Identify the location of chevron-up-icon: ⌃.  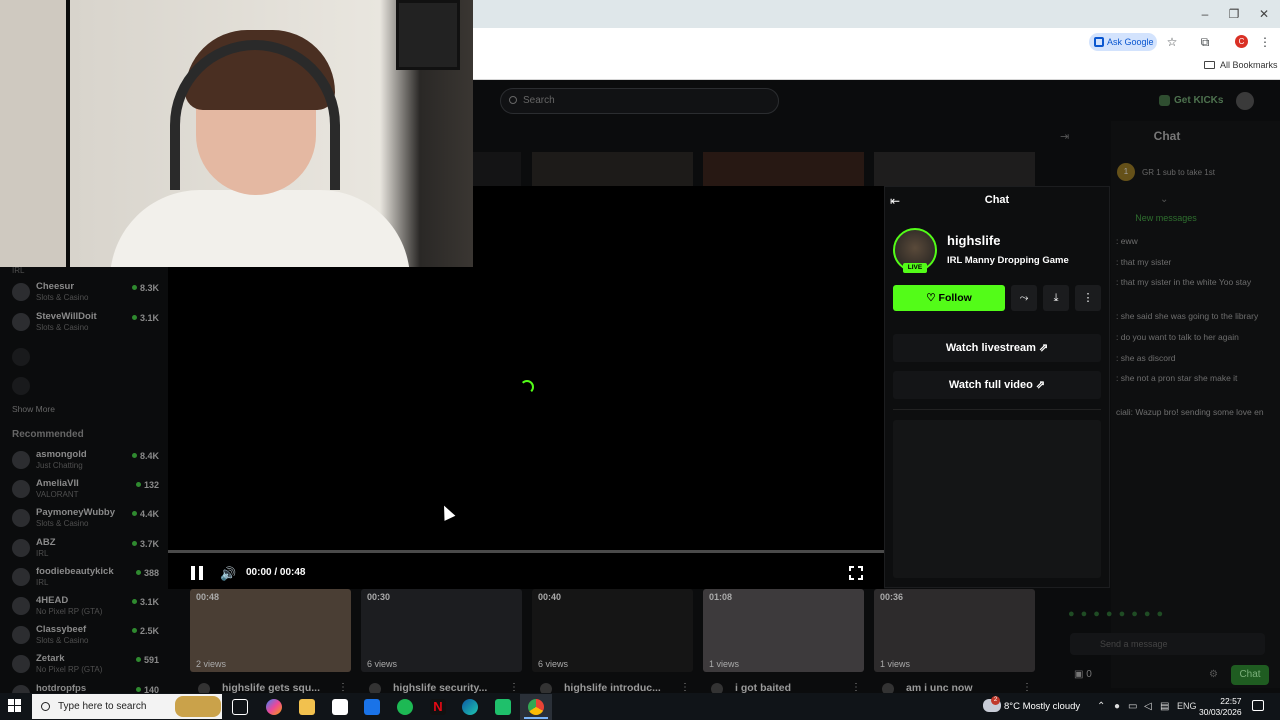
(1101, 706).